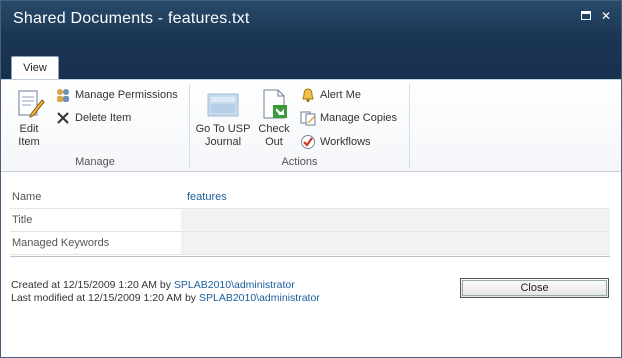 This screenshot has height=358, width=622. I want to click on group-divider, so click(409, 126).